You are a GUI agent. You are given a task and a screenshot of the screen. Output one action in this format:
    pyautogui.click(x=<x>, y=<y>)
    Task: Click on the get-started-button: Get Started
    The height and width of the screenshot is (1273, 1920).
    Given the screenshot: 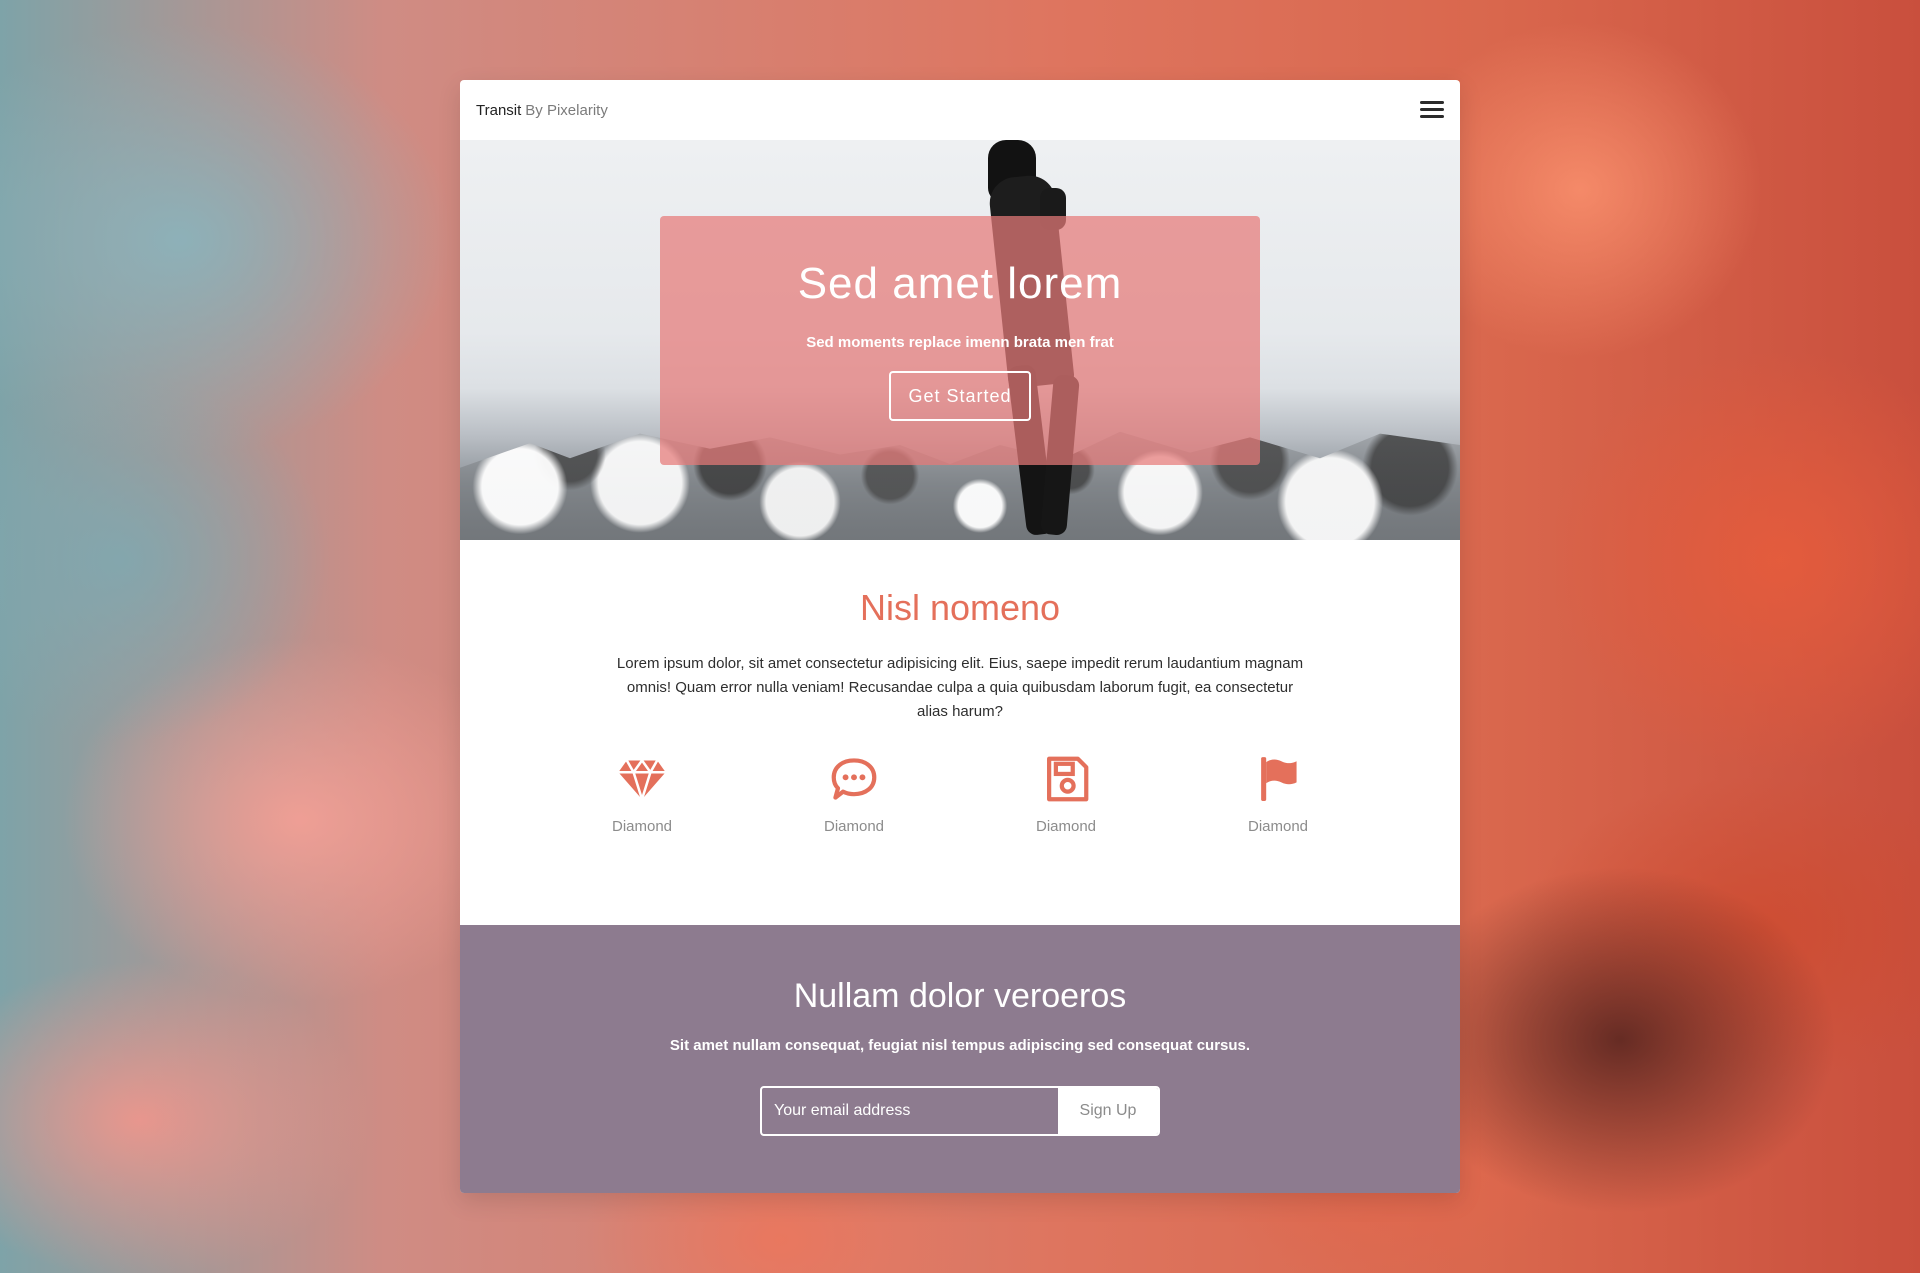 What is the action you would take?
    pyautogui.click(x=960, y=396)
    